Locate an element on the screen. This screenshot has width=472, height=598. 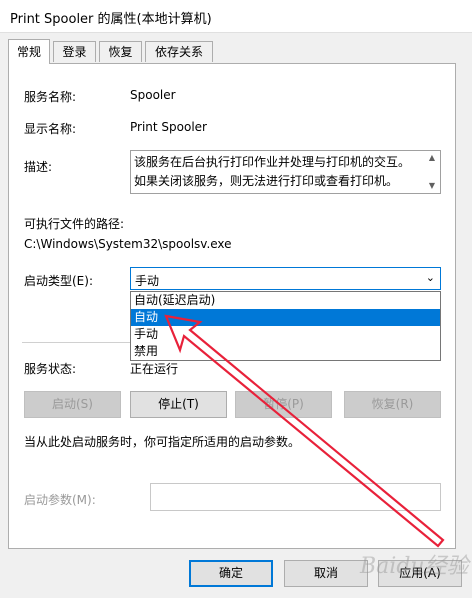
service-name-label: 服务名称: is located at coordinates (50, 97).